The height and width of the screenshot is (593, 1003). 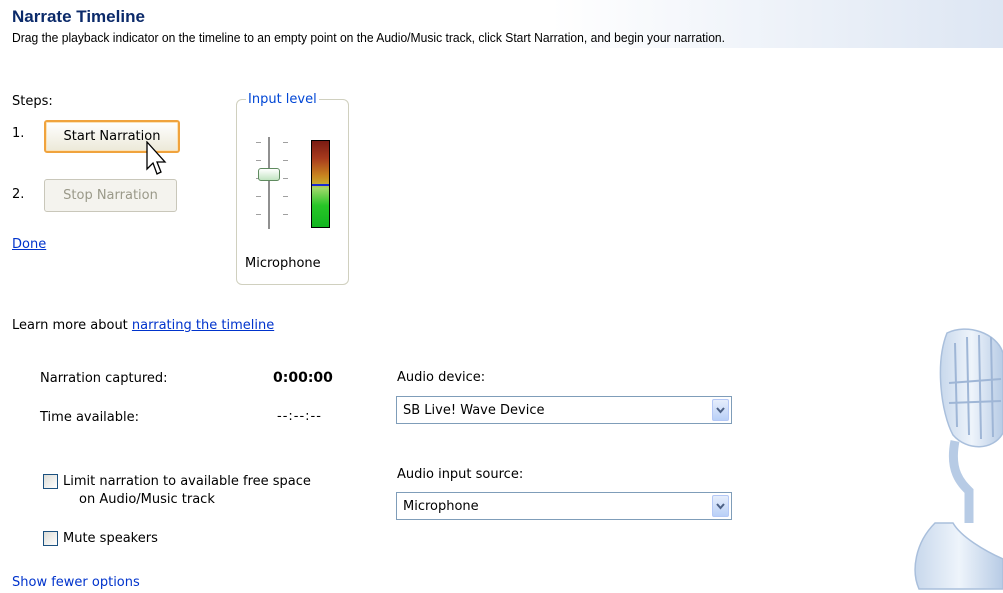 What do you see at coordinates (187, 481) in the screenshot?
I see `limit-narration-label-line1: Limit narration to available free space` at bounding box center [187, 481].